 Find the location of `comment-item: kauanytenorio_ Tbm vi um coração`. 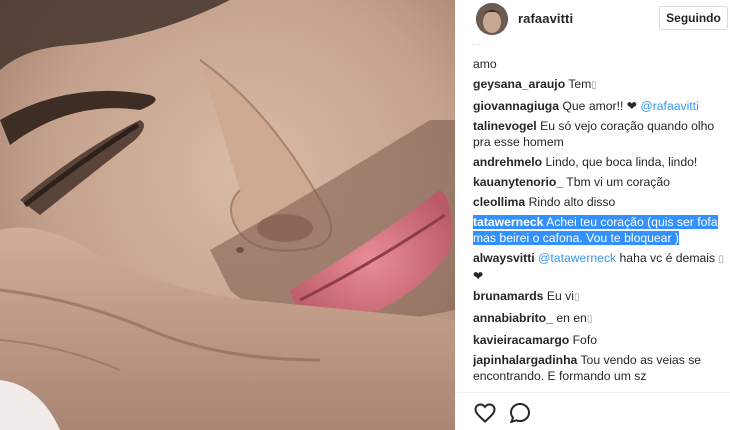

comment-item: kauanytenorio_ Tbm vi um coração is located at coordinates (600, 182).